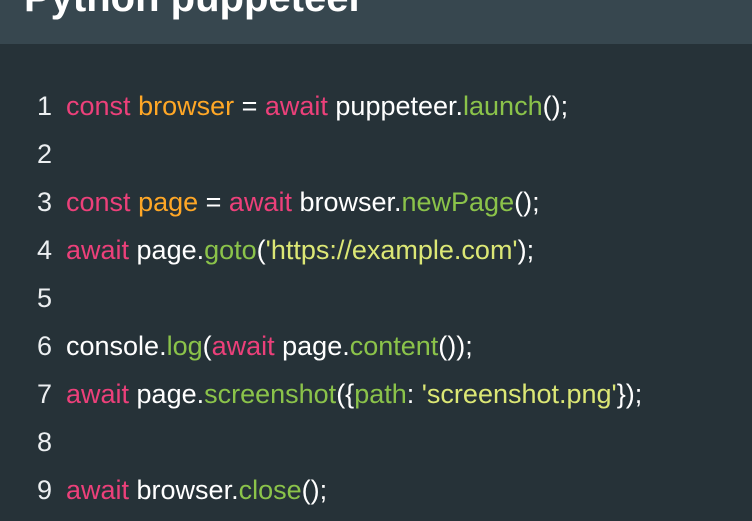 The image size is (752, 521). What do you see at coordinates (629, 394) in the screenshot?
I see `code-token-plain: });` at bounding box center [629, 394].